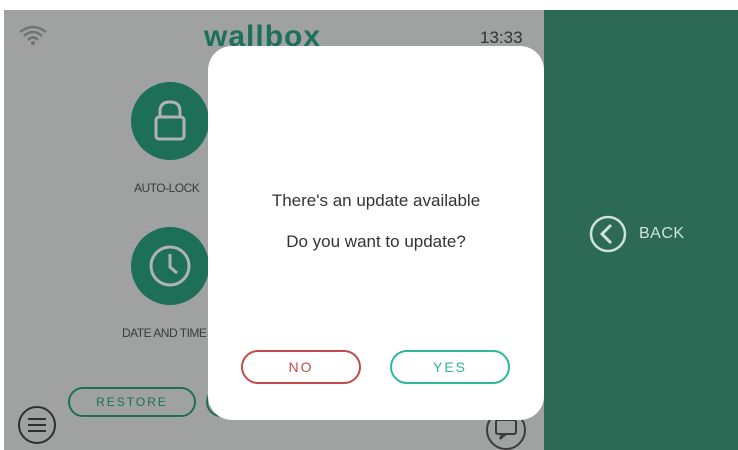 The height and width of the screenshot is (450, 738). Describe the element at coordinates (608, 234) in the screenshot. I see `chevron-left-icon` at that location.